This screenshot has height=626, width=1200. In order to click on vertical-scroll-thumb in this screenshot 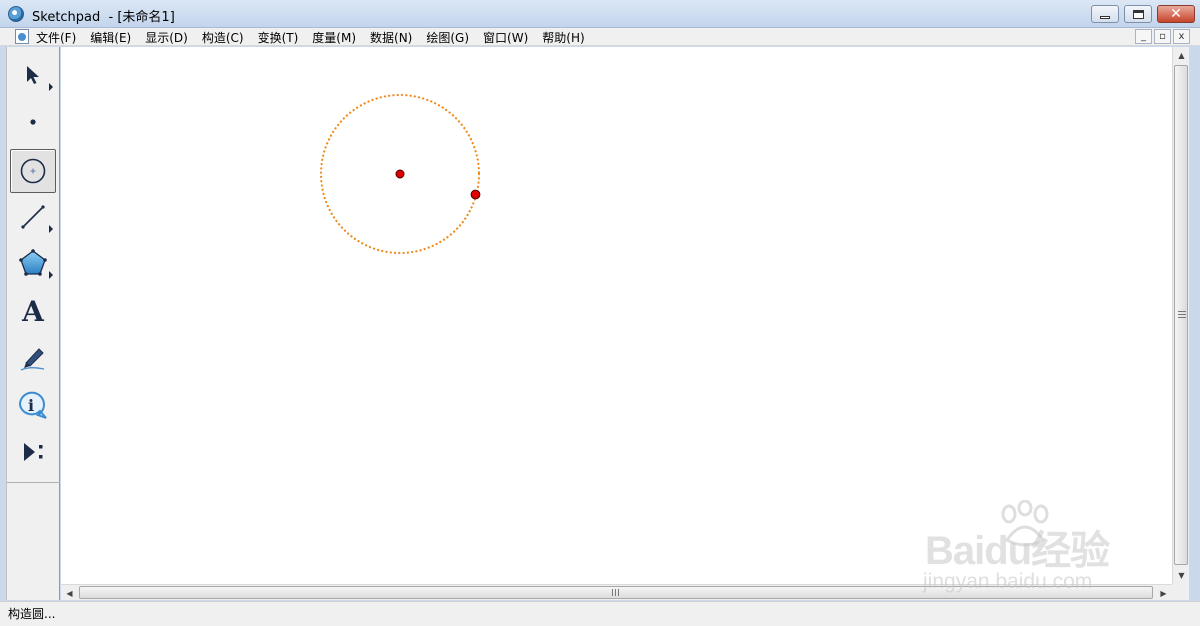, I will do `click(1181, 315)`.